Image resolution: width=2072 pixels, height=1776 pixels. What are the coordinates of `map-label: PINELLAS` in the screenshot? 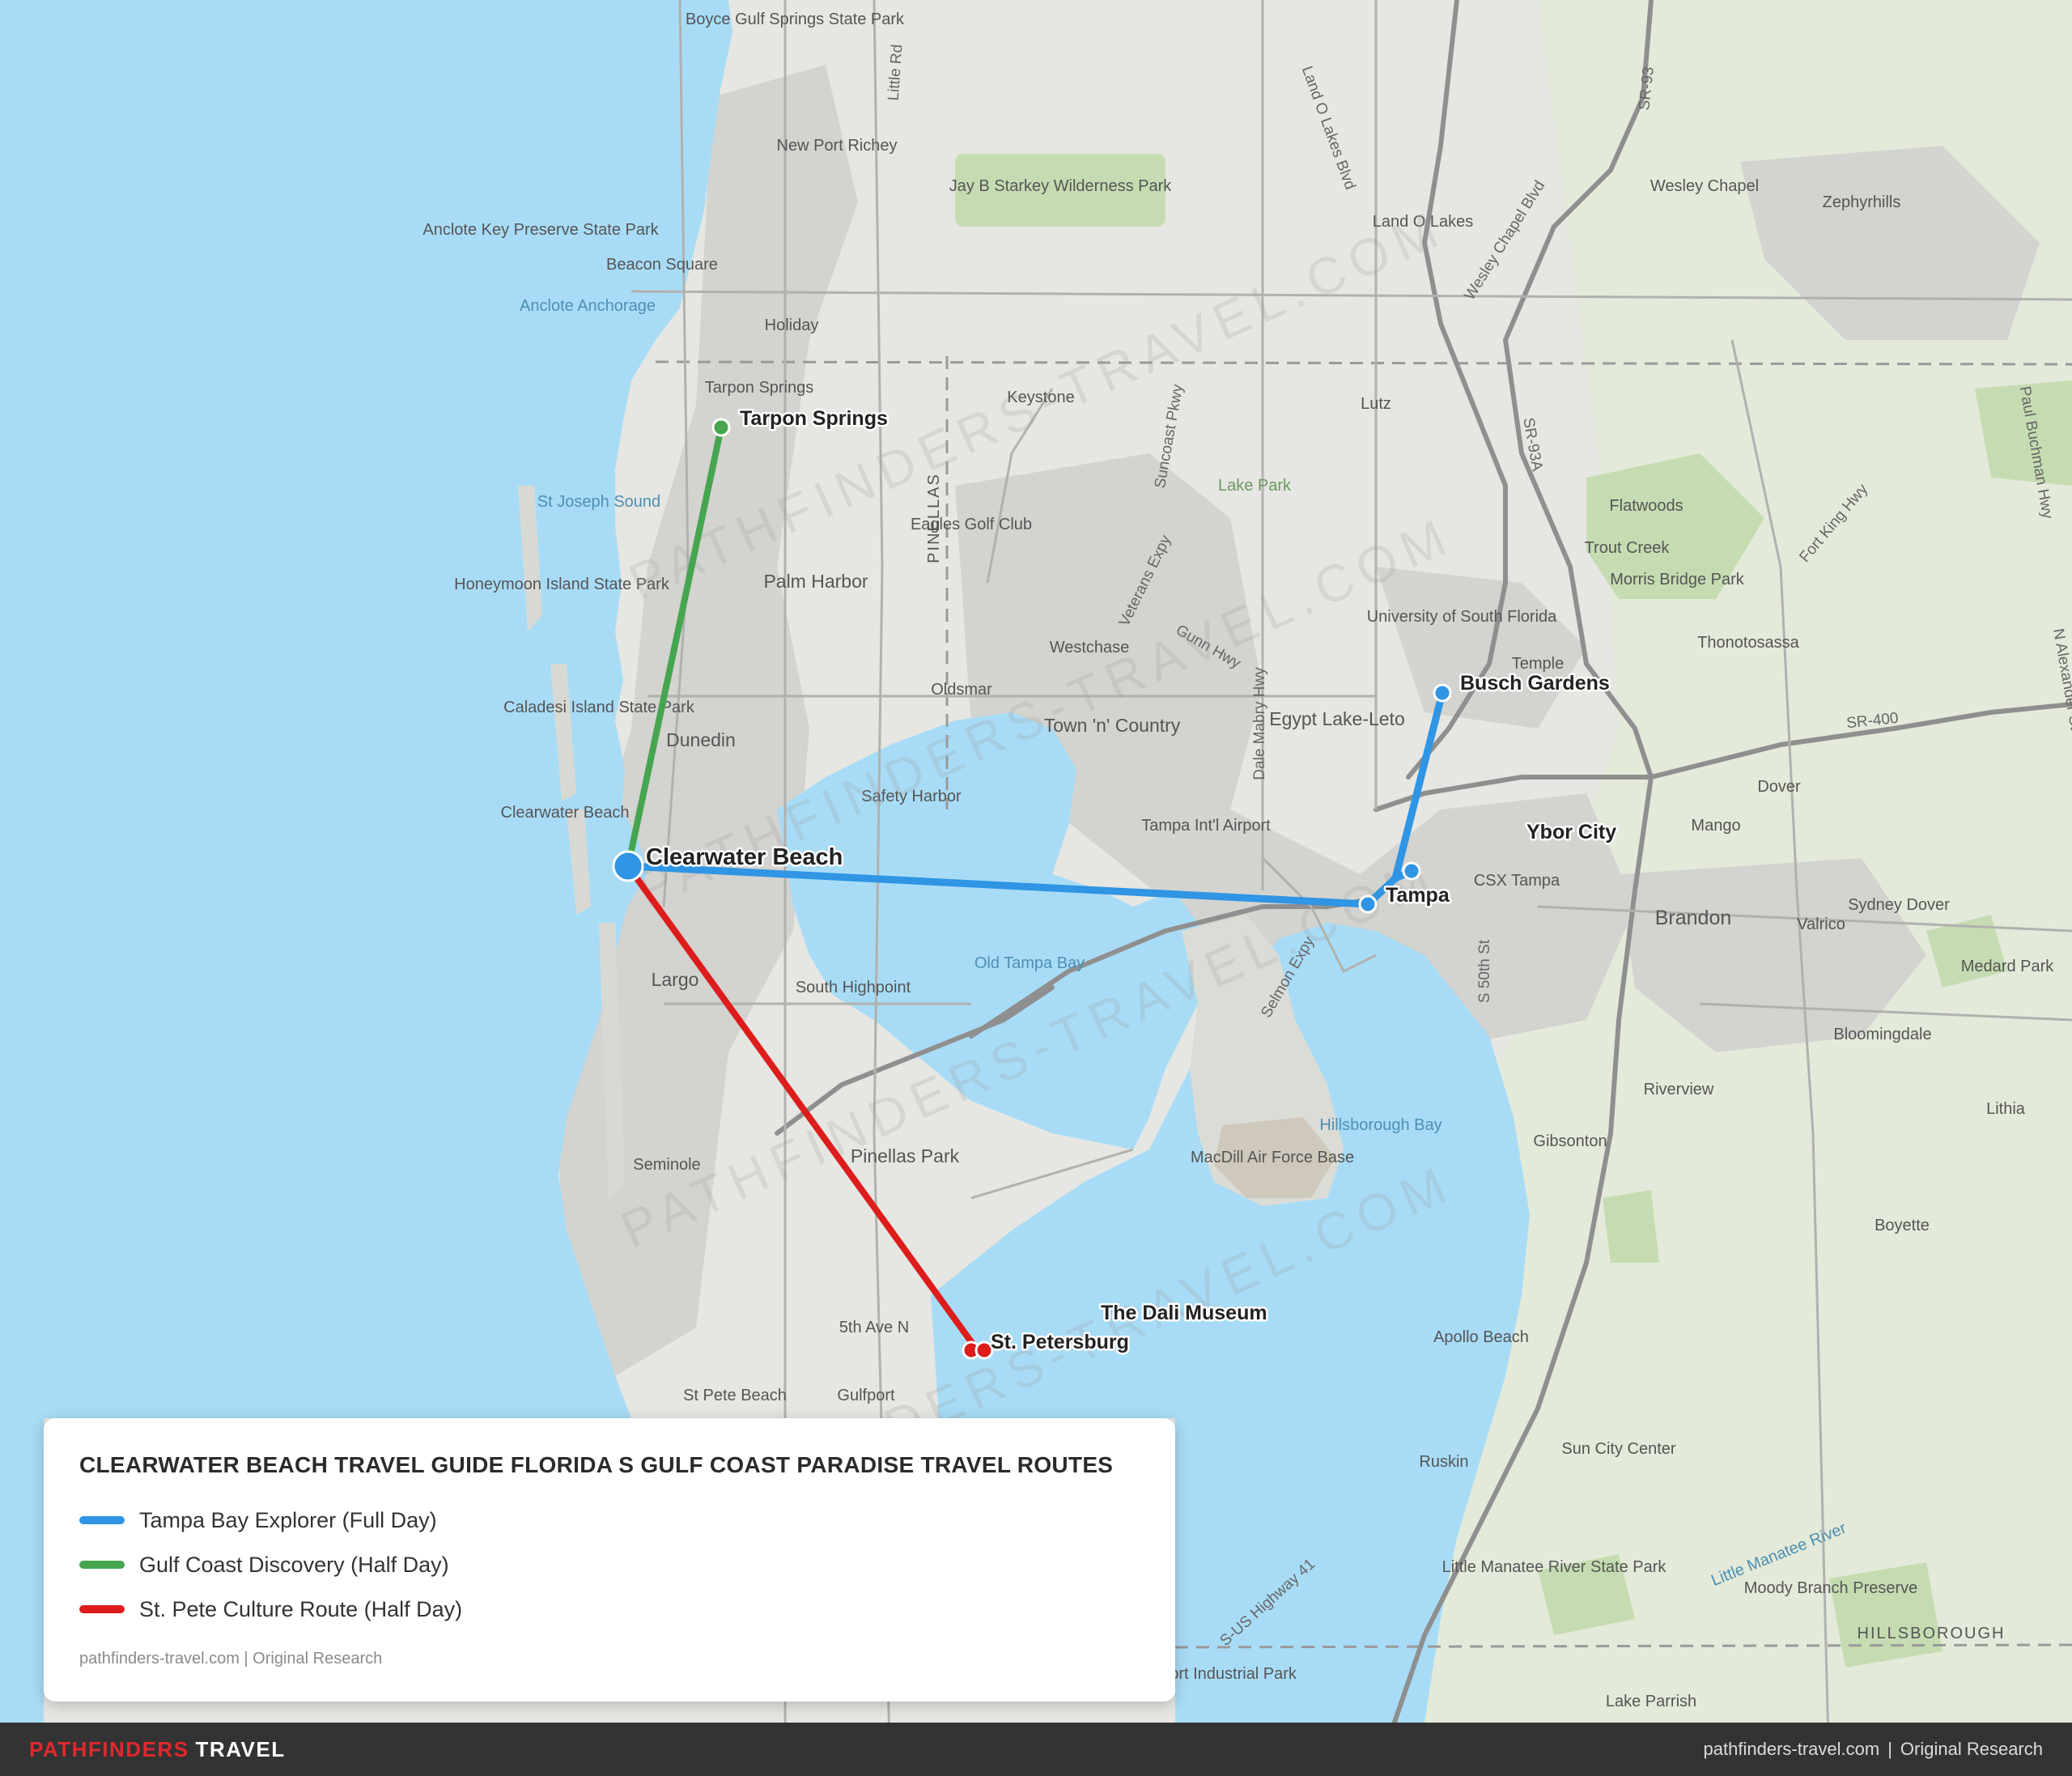 It's located at (934, 518).